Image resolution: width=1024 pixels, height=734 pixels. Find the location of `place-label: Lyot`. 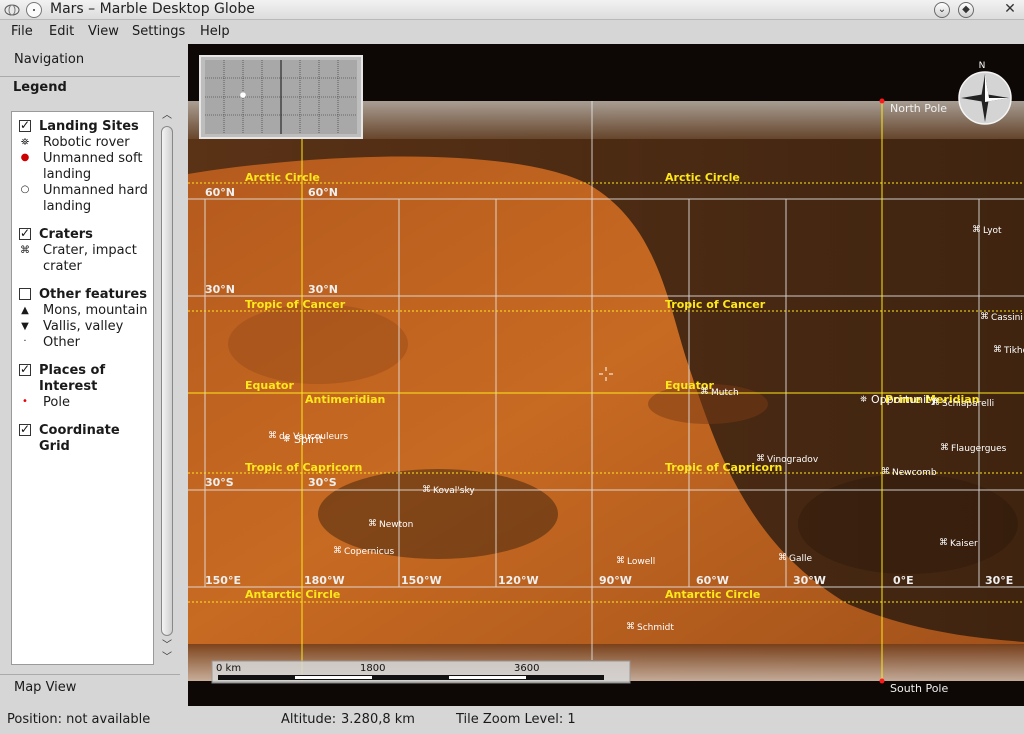

place-label: Lyot is located at coordinates (992, 231).